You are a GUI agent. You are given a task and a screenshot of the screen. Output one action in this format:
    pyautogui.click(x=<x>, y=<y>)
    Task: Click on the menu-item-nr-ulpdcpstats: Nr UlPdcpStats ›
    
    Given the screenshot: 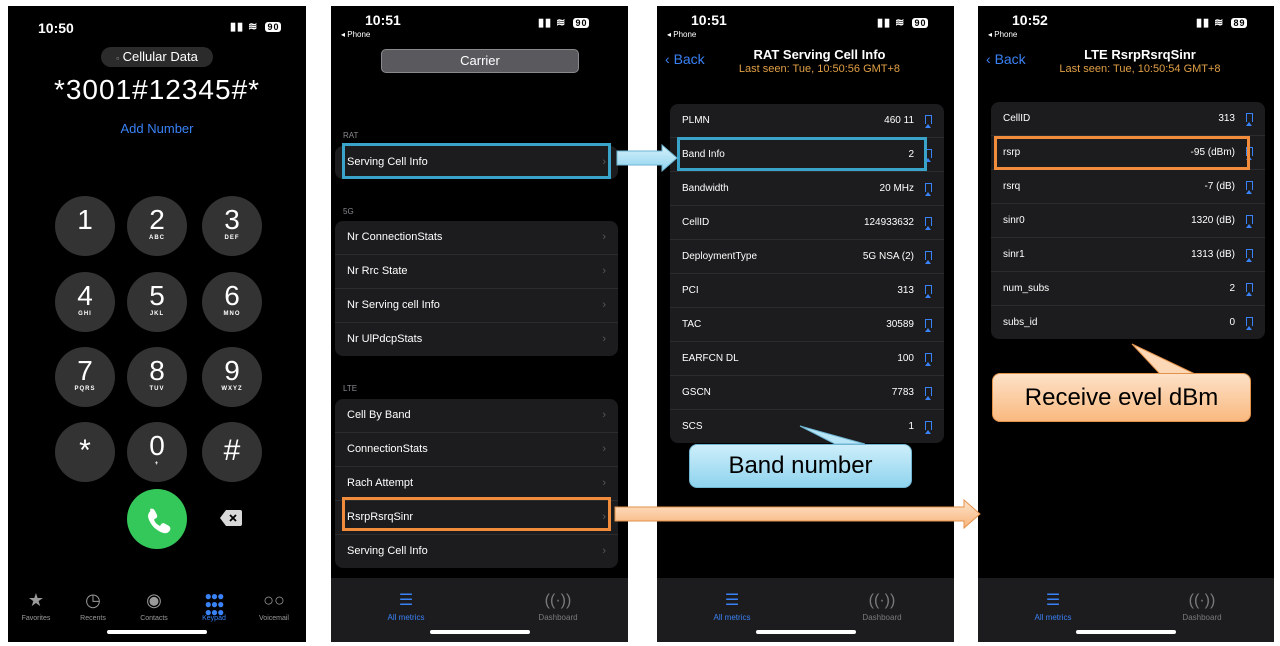 What is the action you would take?
    pyautogui.click(x=476, y=339)
    